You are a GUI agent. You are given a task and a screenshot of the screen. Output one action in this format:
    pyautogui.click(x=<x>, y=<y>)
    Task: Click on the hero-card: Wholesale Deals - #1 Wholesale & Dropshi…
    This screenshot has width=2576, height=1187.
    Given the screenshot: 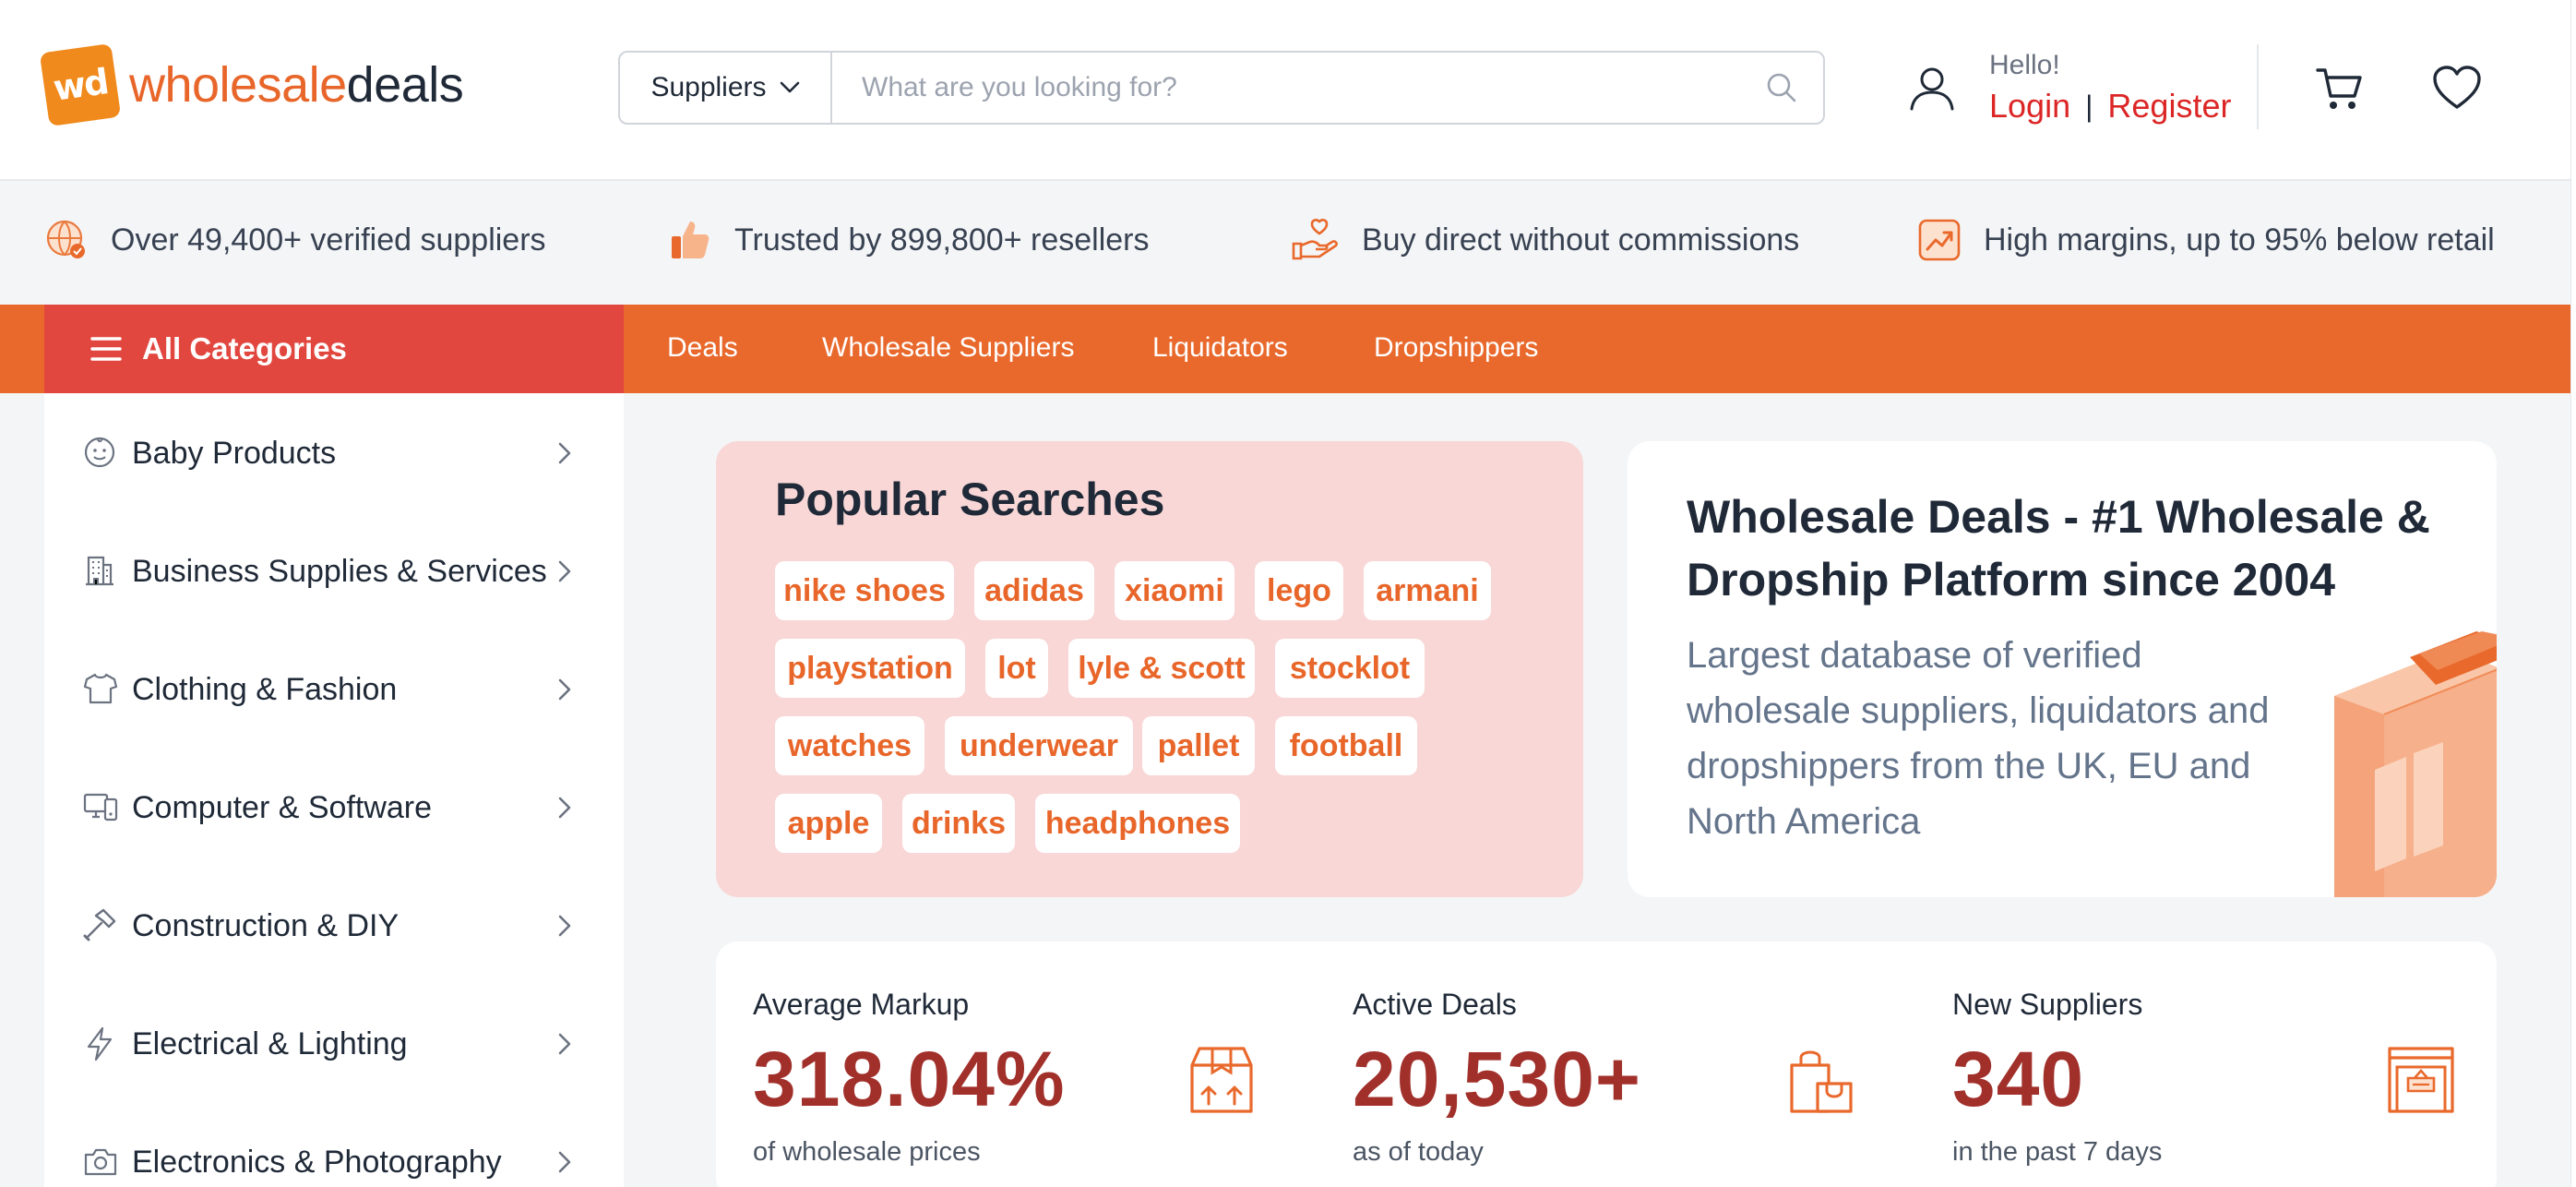 What is the action you would take?
    pyautogui.click(x=2062, y=669)
    